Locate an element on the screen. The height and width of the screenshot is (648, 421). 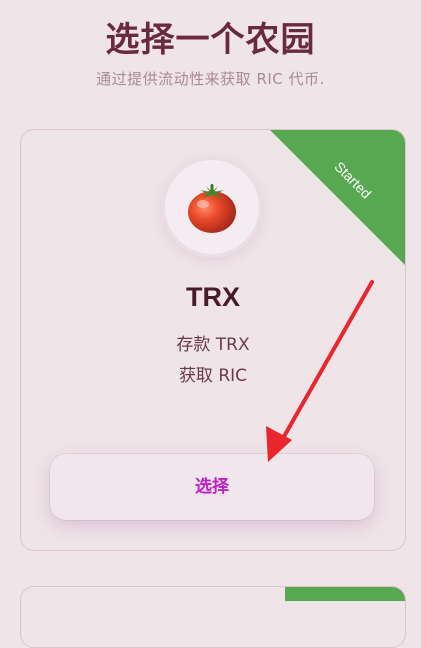
deposit-text: 存款 TRX is located at coordinates (213, 345).